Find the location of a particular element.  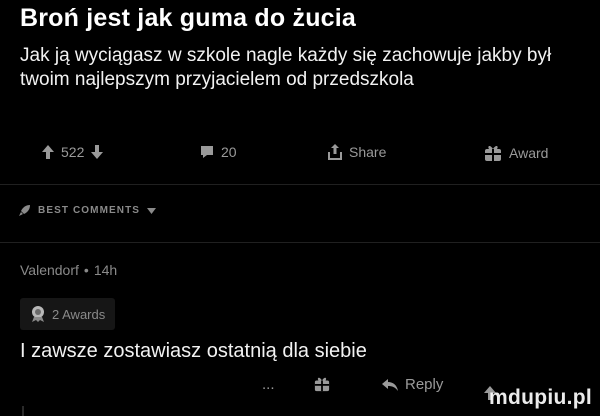

watermark-logo: mdupiu.pl is located at coordinates (540, 397).